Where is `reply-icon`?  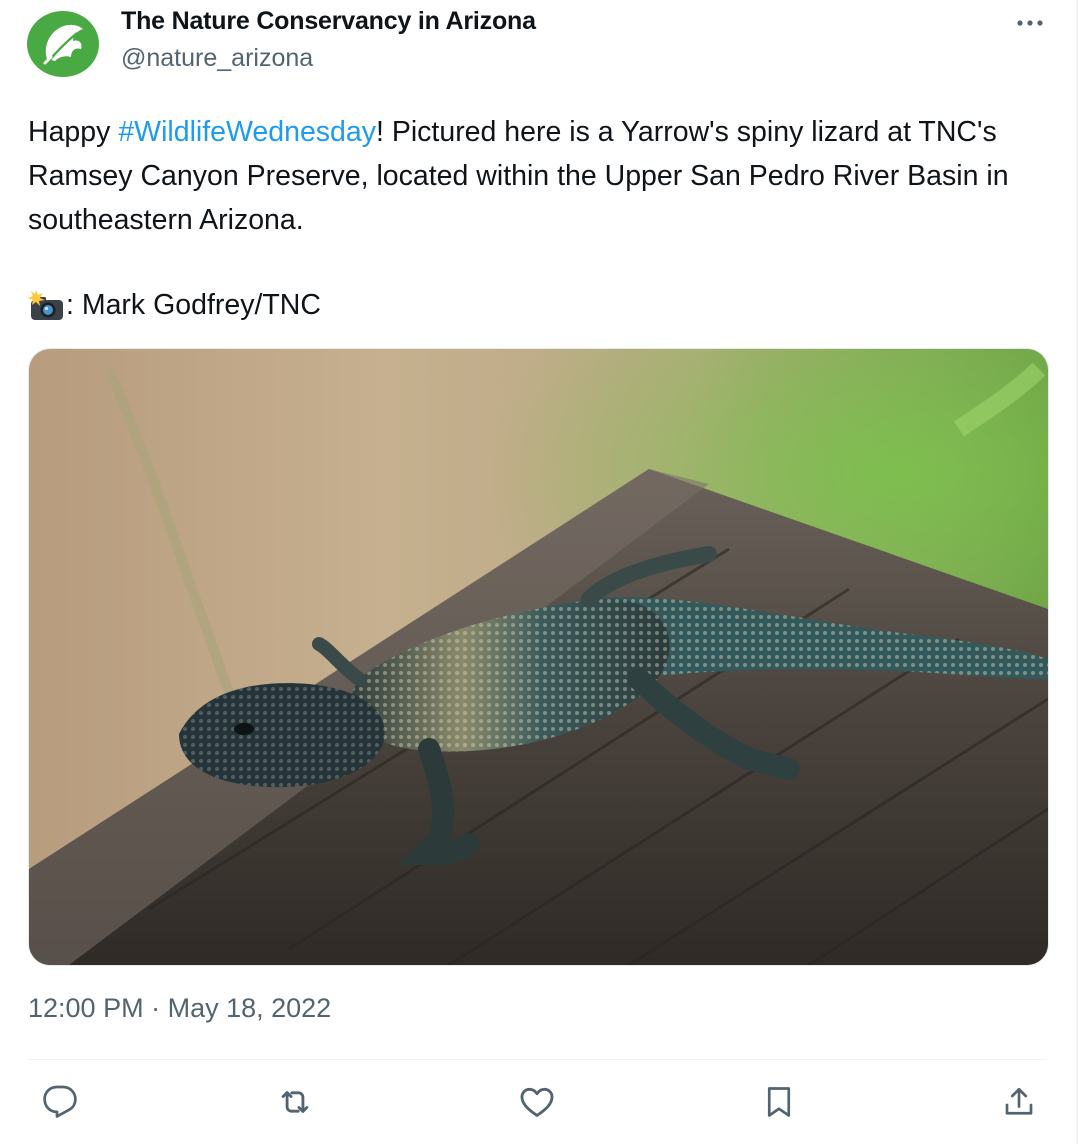 reply-icon is located at coordinates (60, 1101).